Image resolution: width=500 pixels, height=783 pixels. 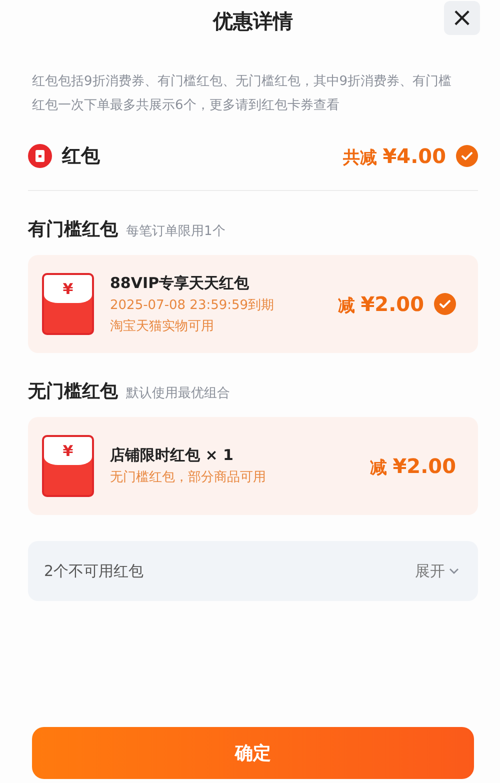 I want to click on section-label: 红包, so click(x=81, y=156).